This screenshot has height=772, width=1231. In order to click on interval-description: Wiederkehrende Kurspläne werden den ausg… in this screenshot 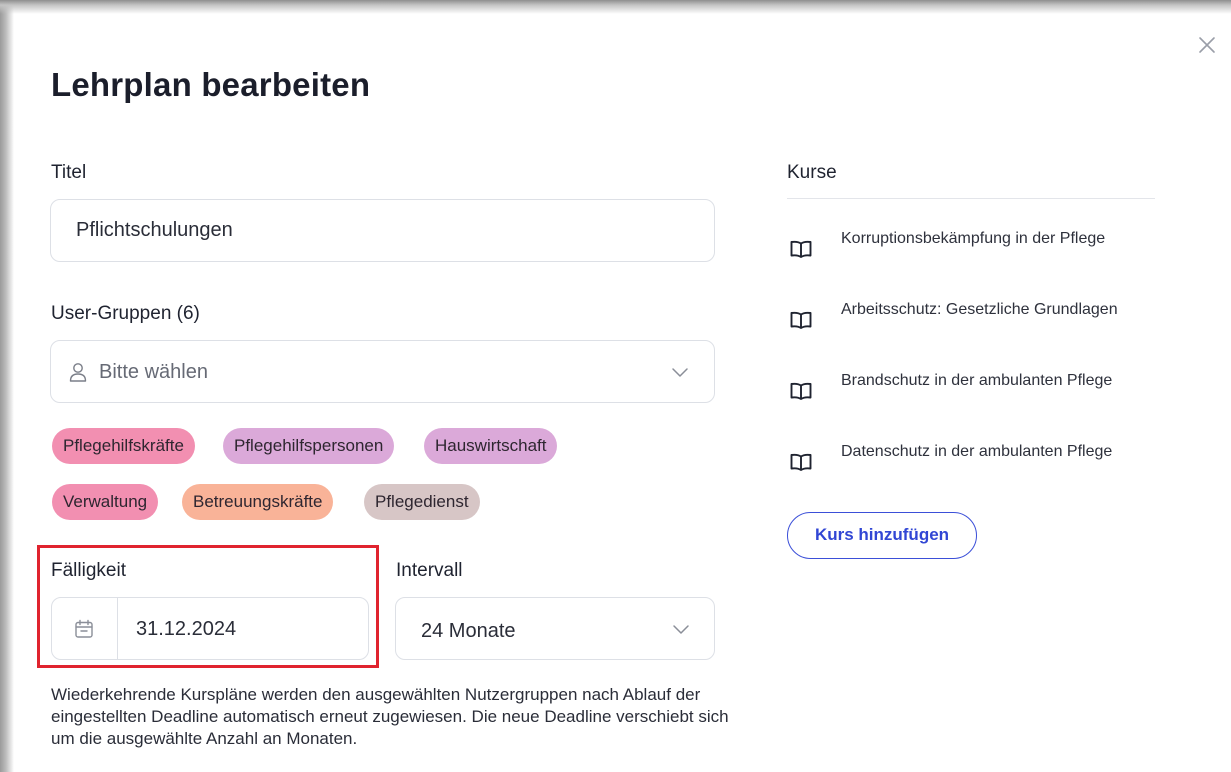, I will do `click(390, 716)`.